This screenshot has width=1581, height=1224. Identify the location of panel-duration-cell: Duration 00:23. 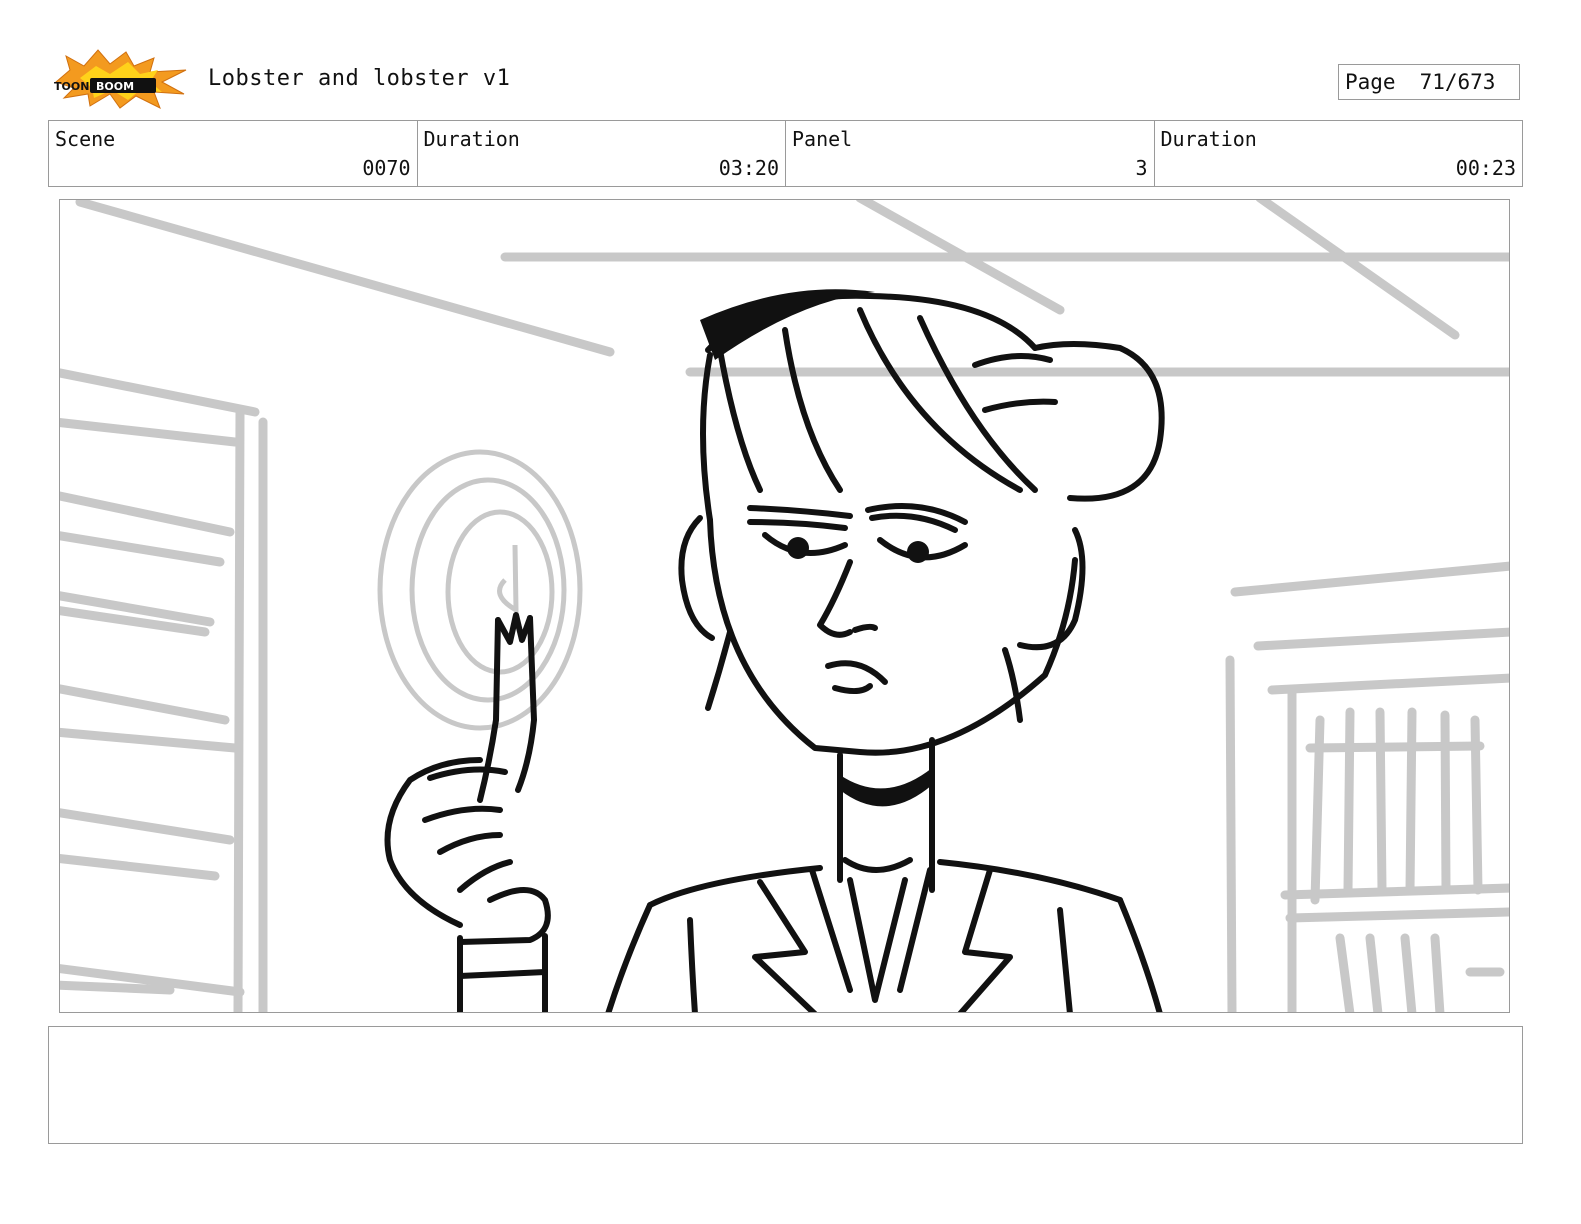
(1339, 153).